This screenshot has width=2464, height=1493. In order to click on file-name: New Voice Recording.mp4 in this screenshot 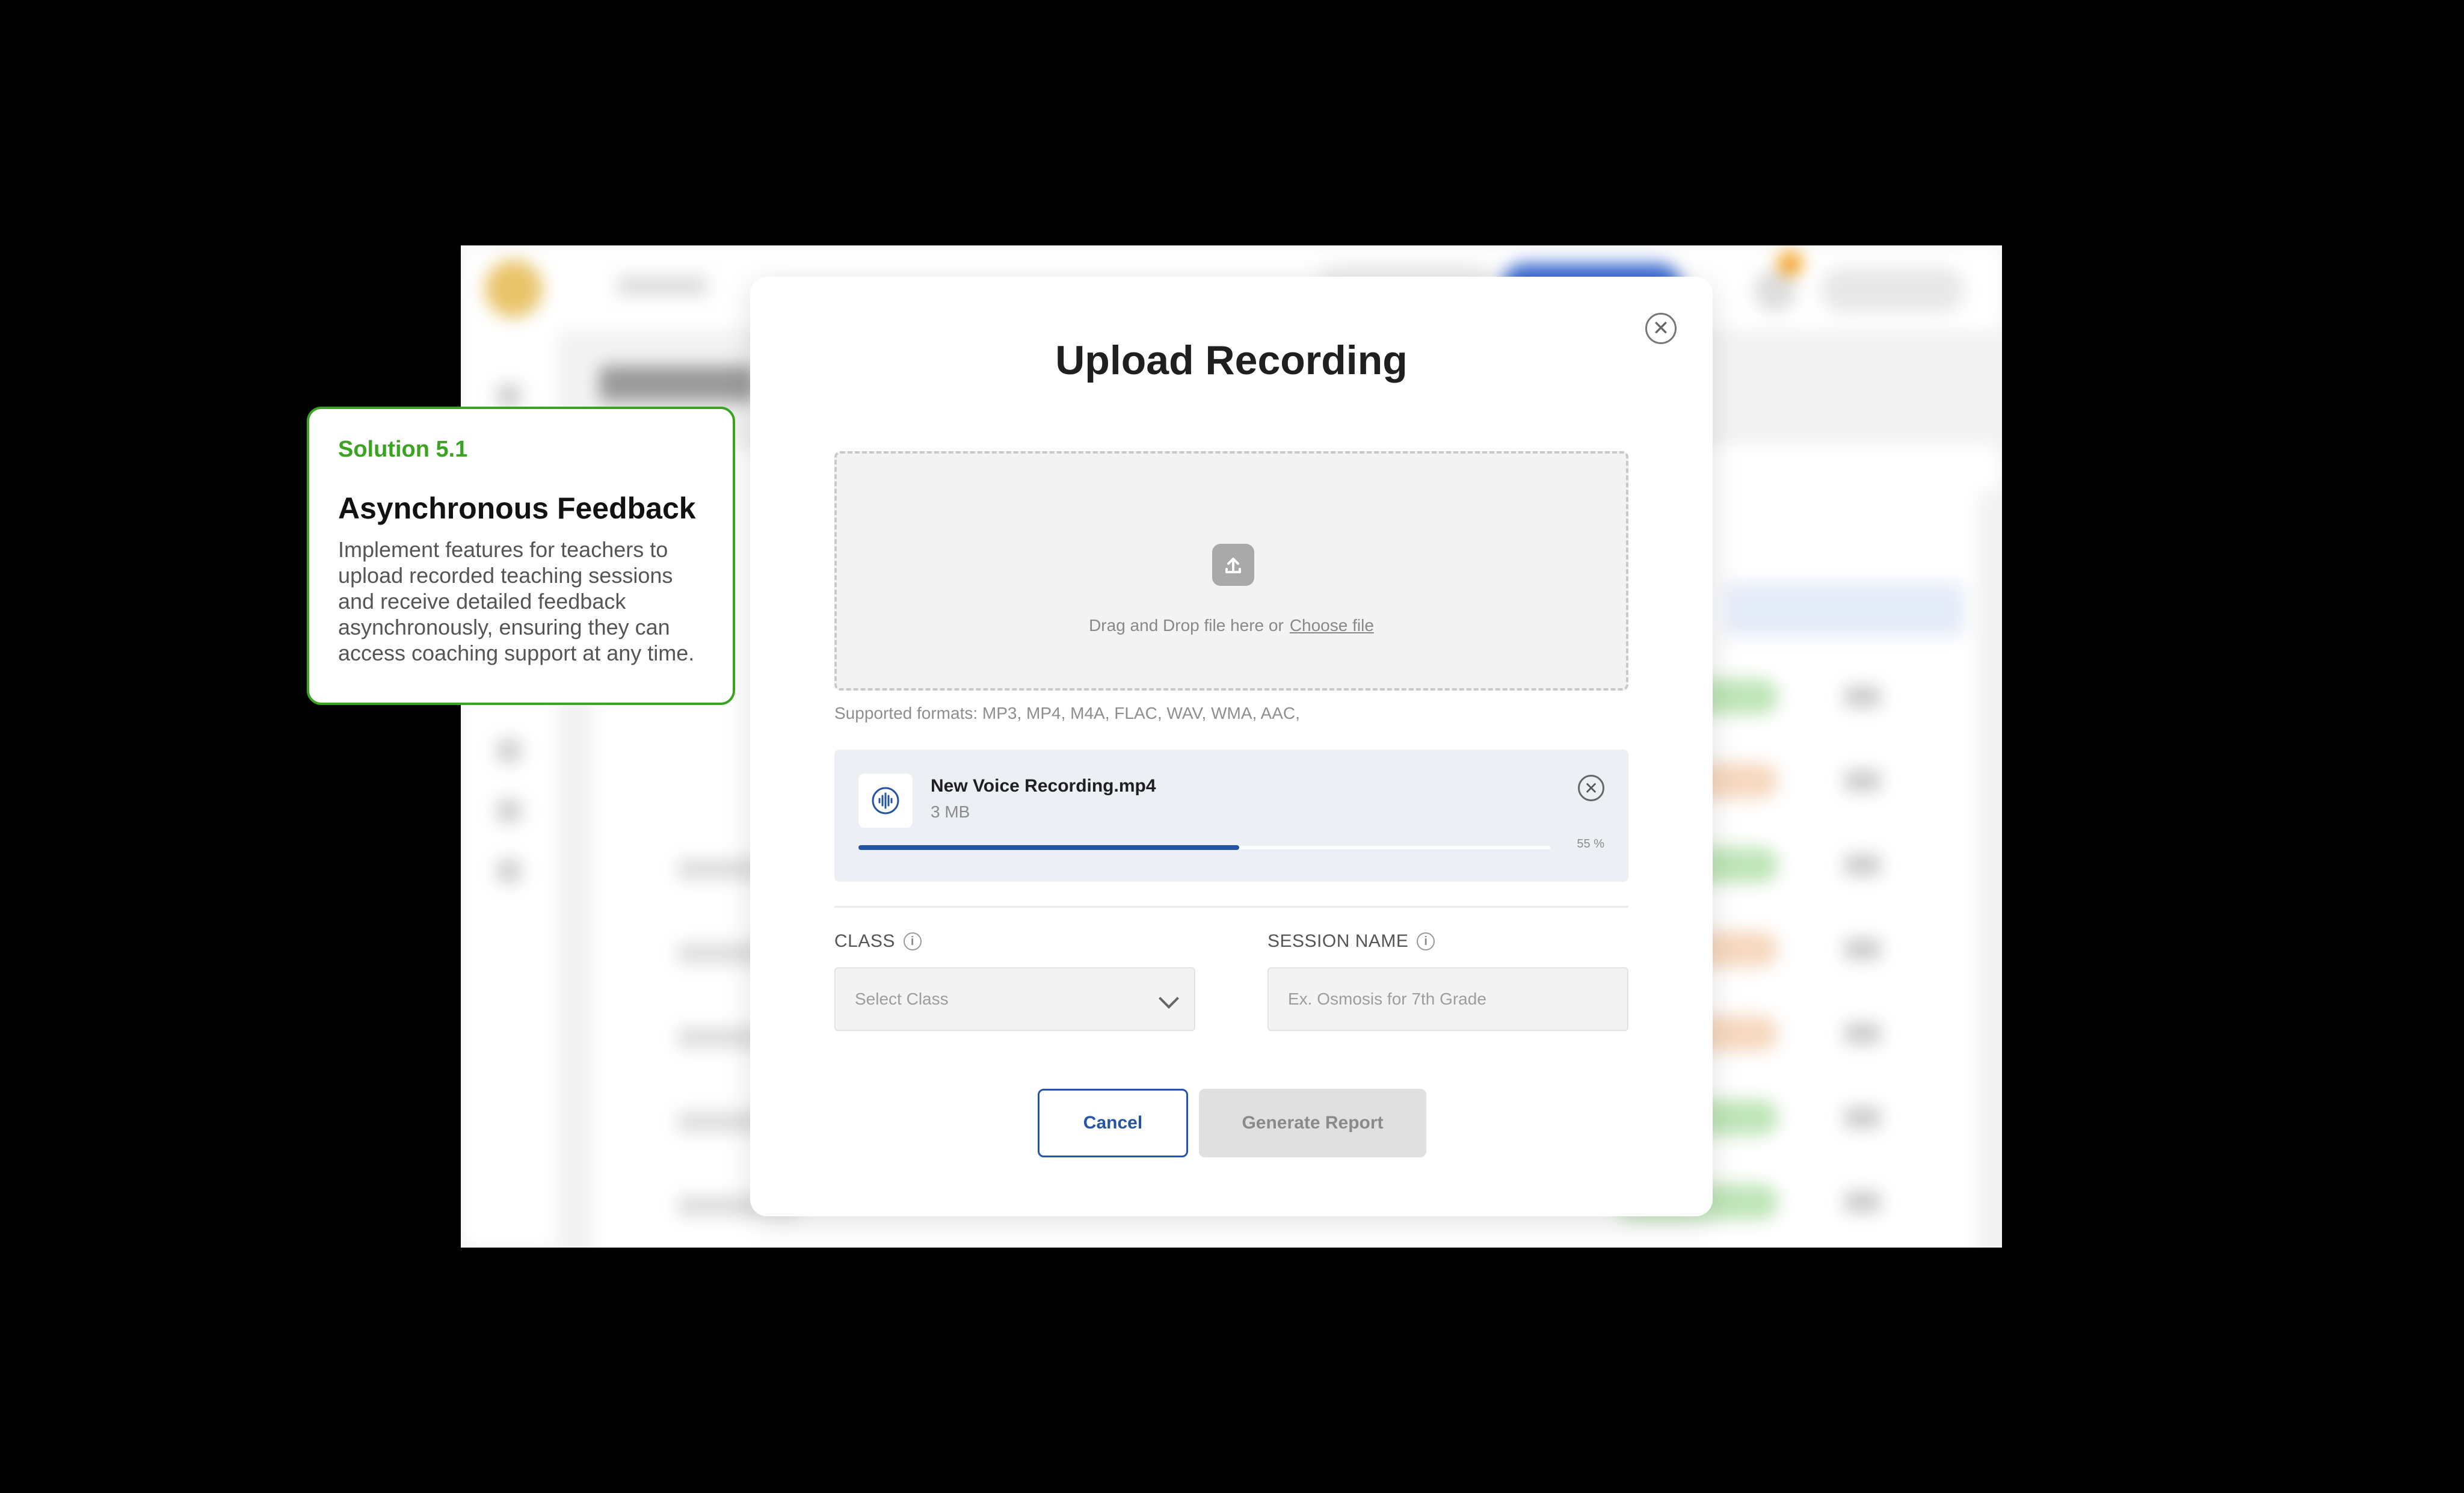, I will do `click(1043, 786)`.